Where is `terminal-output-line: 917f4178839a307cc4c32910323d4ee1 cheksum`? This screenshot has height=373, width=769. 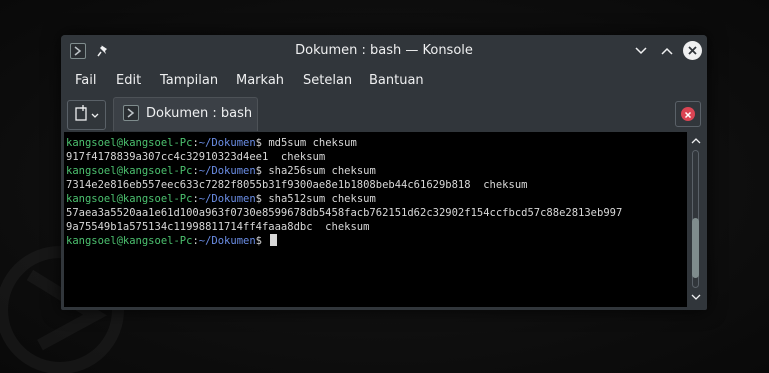 terminal-output-line: 917f4178839a307cc4c32910323d4ee1 cheksum is located at coordinates (376, 157).